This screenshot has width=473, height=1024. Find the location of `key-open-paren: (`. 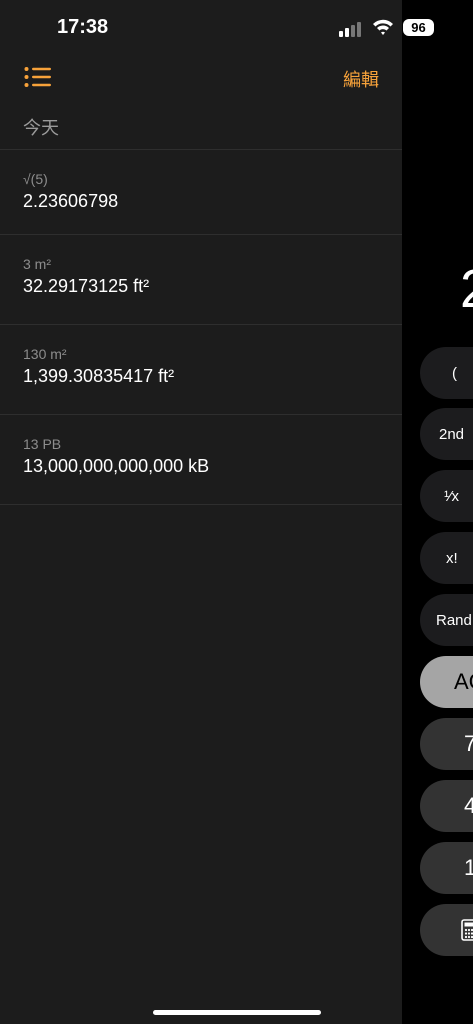

key-open-paren: ( is located at coordinates (446, 373).